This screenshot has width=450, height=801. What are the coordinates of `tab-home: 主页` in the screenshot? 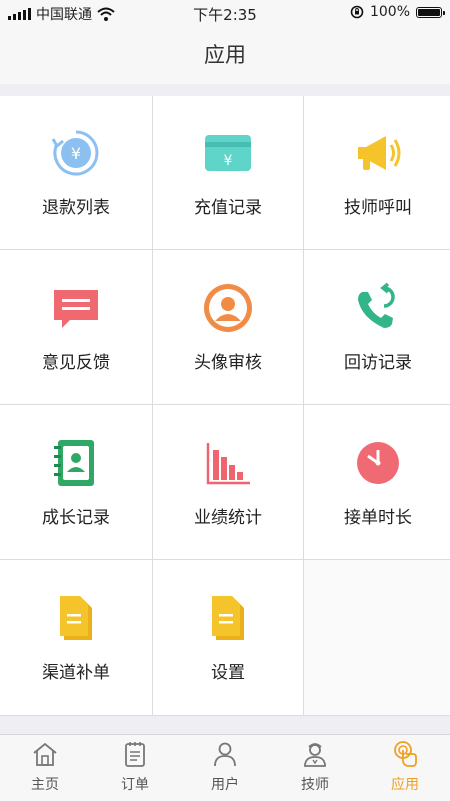 It's located at (45, 768).